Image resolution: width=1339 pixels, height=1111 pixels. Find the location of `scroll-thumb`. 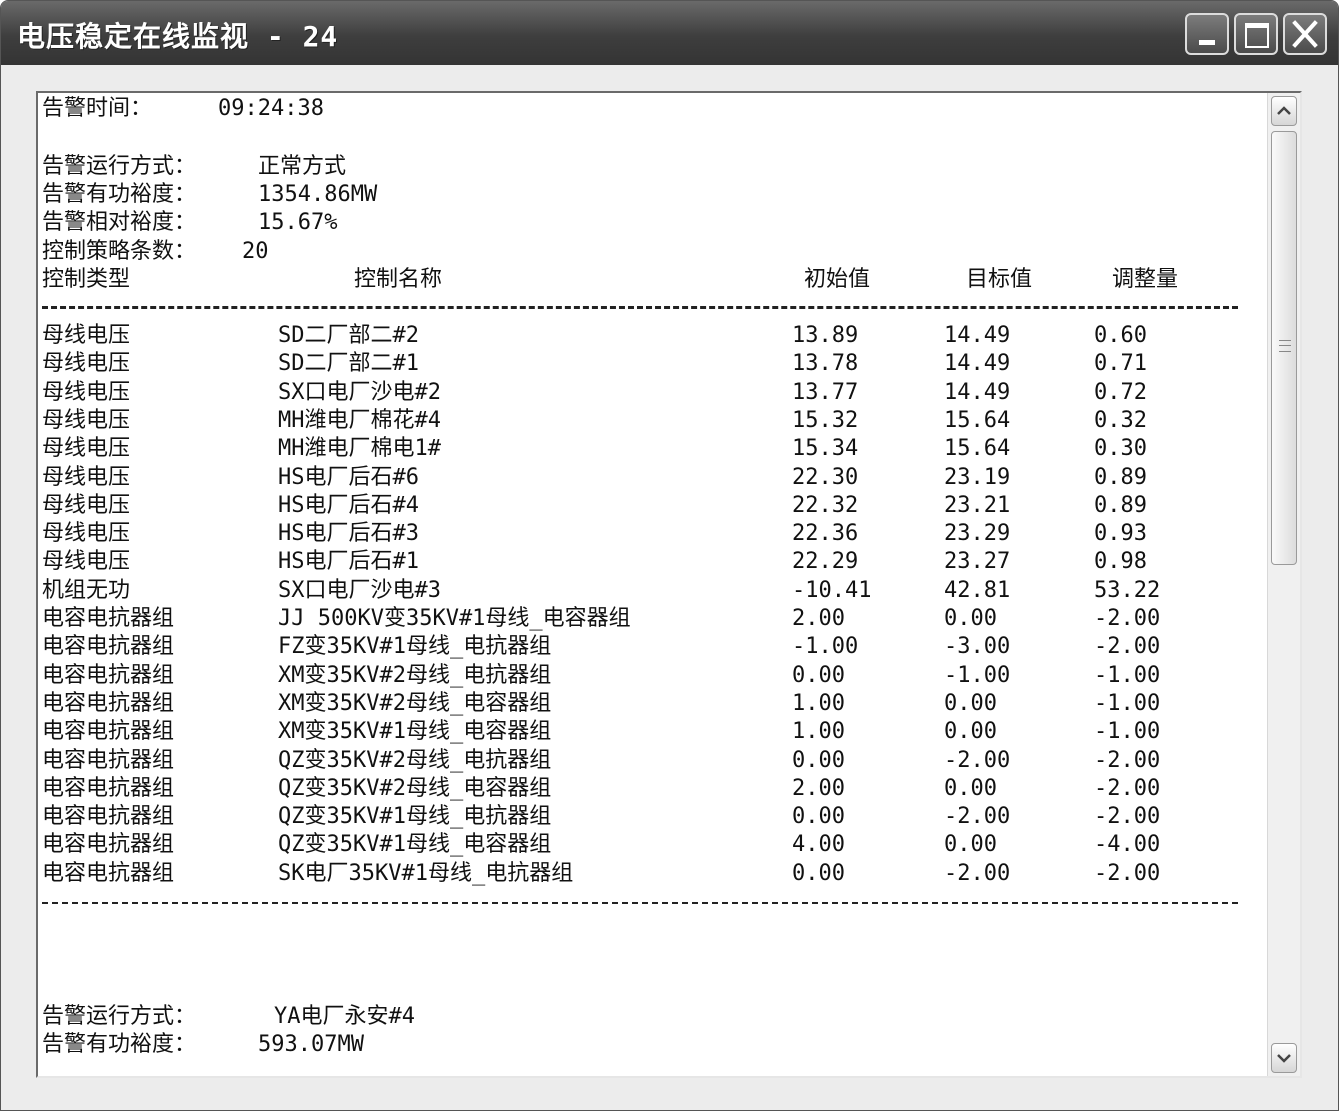

scroll-thumb is located at coordinates (1284, 348).